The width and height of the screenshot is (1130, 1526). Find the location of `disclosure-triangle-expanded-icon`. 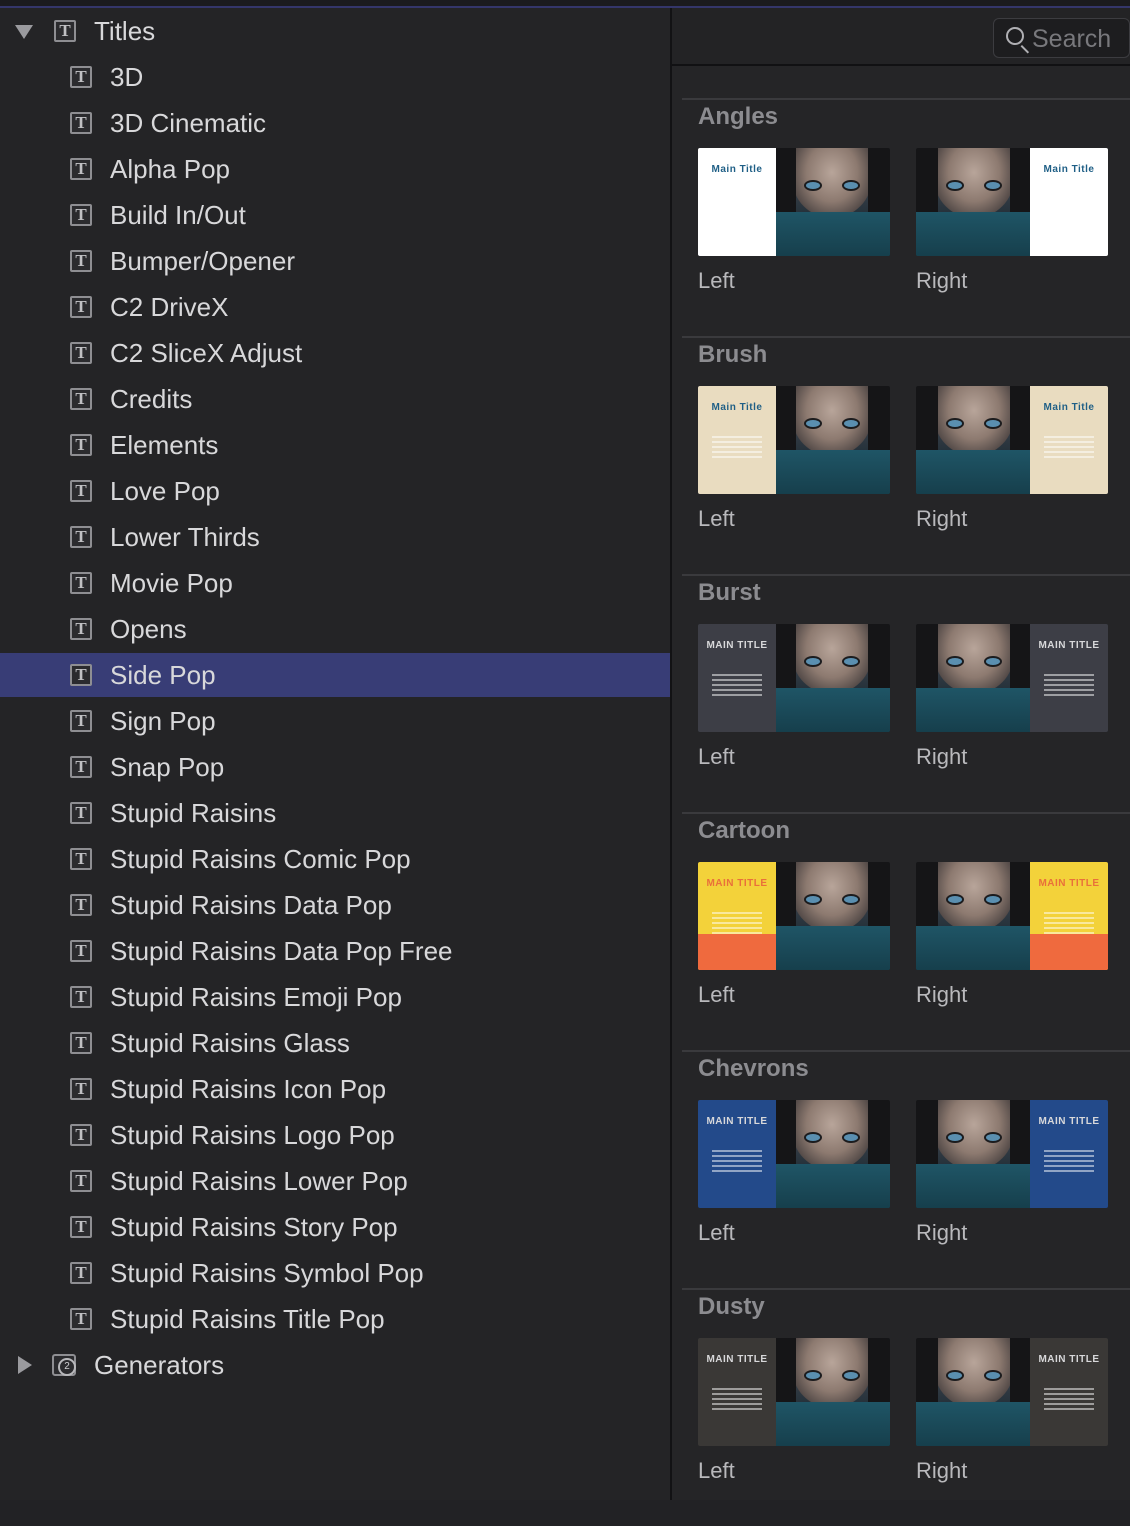

disclosure-triangle-expanded-icon is located at coordinates (24, 32).